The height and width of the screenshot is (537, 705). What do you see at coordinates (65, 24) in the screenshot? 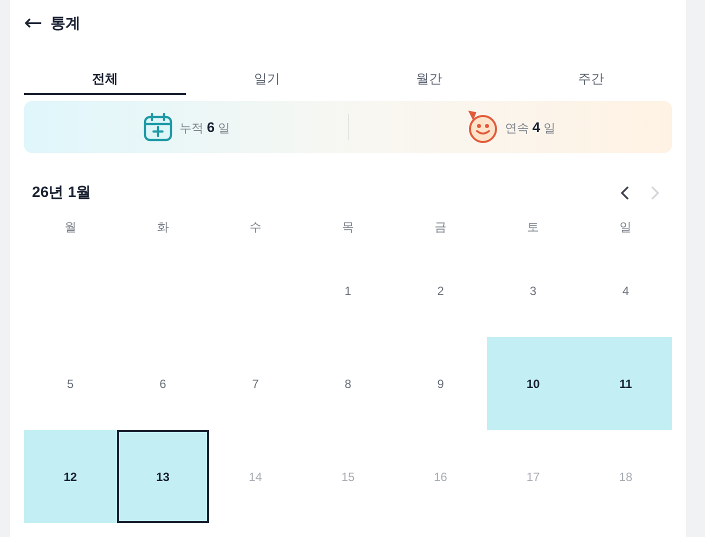
I see `page-title: 통계` at bounding box center [65, 24].